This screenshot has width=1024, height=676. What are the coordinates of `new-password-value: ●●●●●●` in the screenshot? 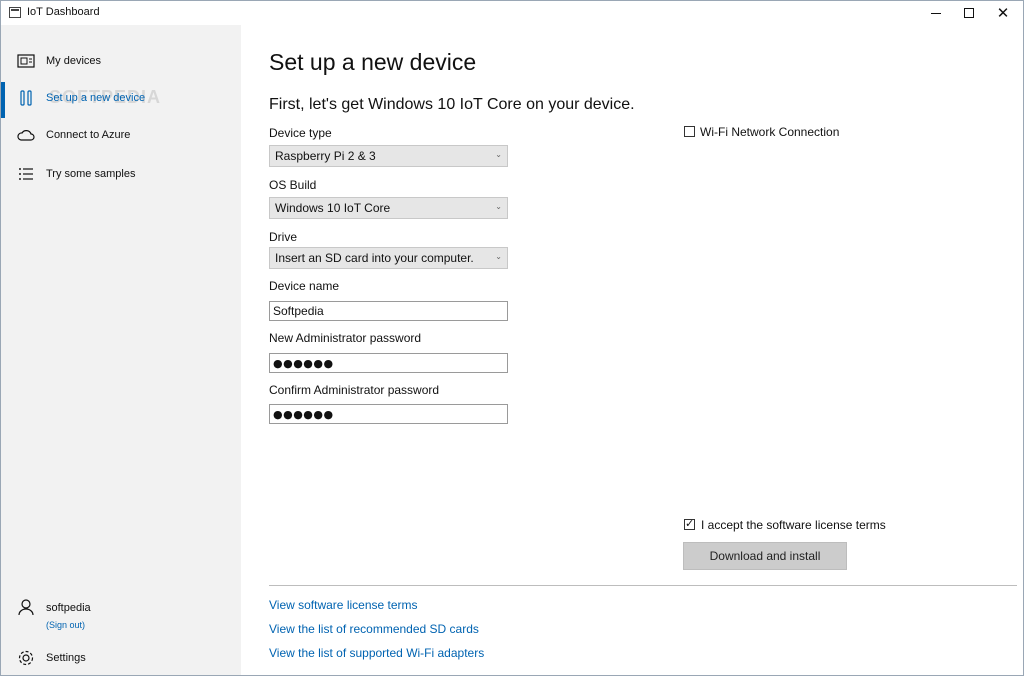 It's located at (303, 363).